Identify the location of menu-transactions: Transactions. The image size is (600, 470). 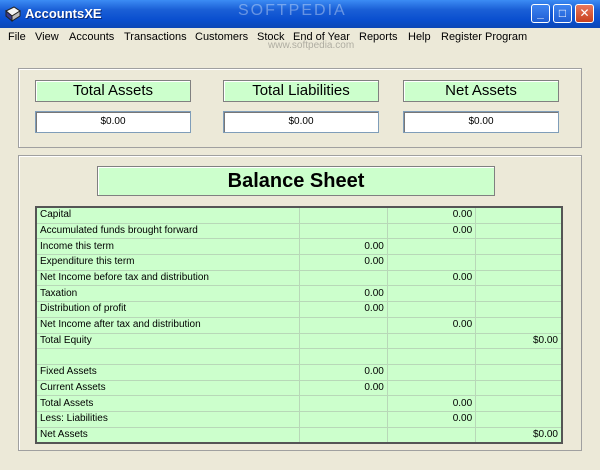
(155, 37).